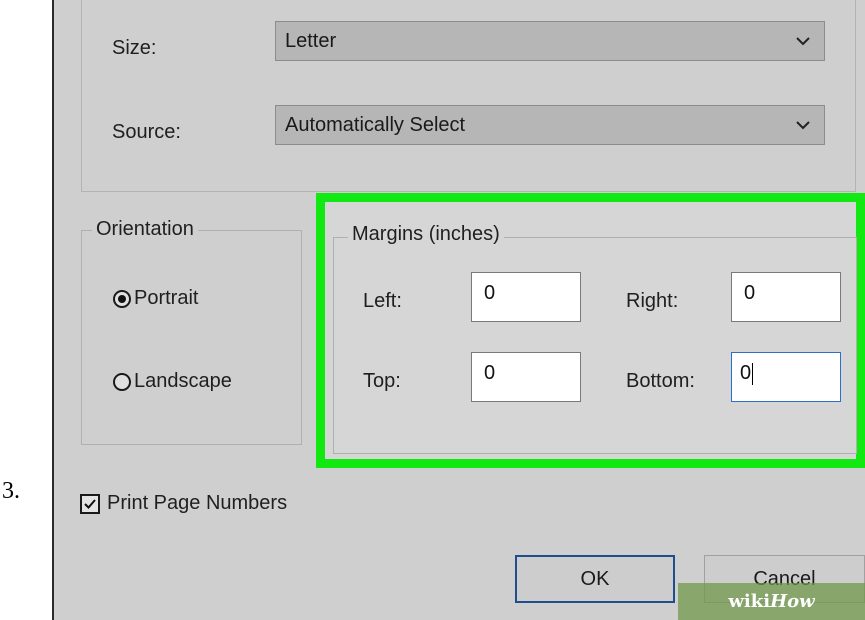 This screenshot has height=620, width=865. I want to click on orientation-group: Orientation Portrait Landscape, so click(191, 331).